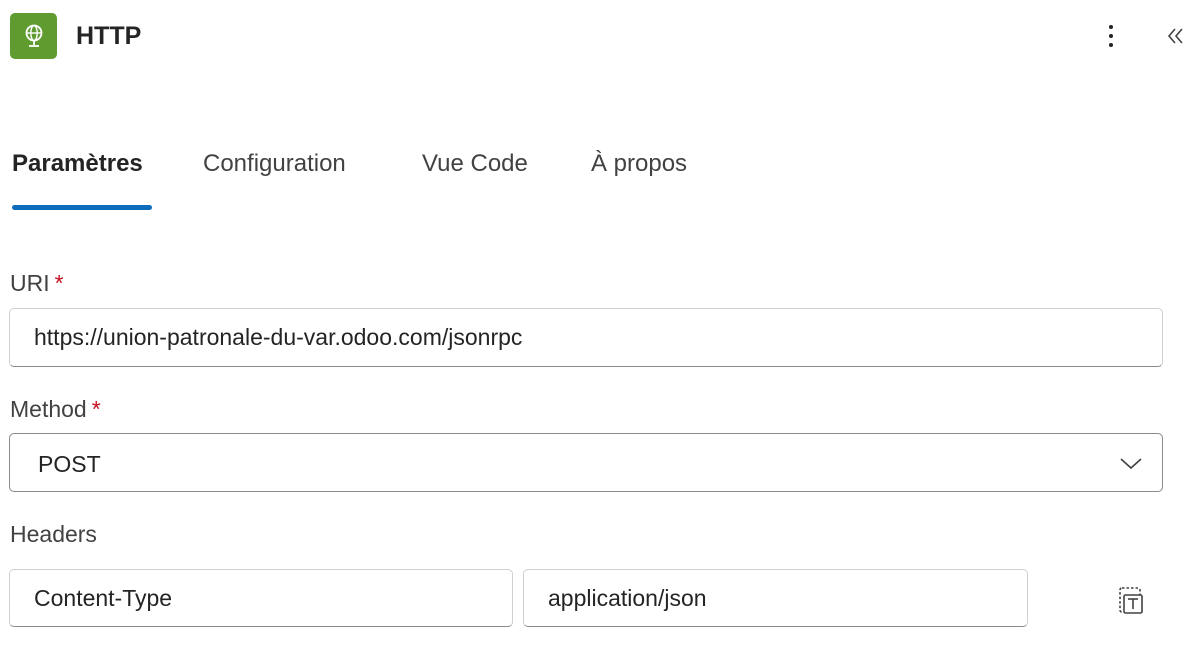 The width and height of the screenshot is (1190, 664). What do you see at coordinates (274, 164) in the screenshot?
I see `tab-configuration: Configuration` at bounding box center [274, 164].